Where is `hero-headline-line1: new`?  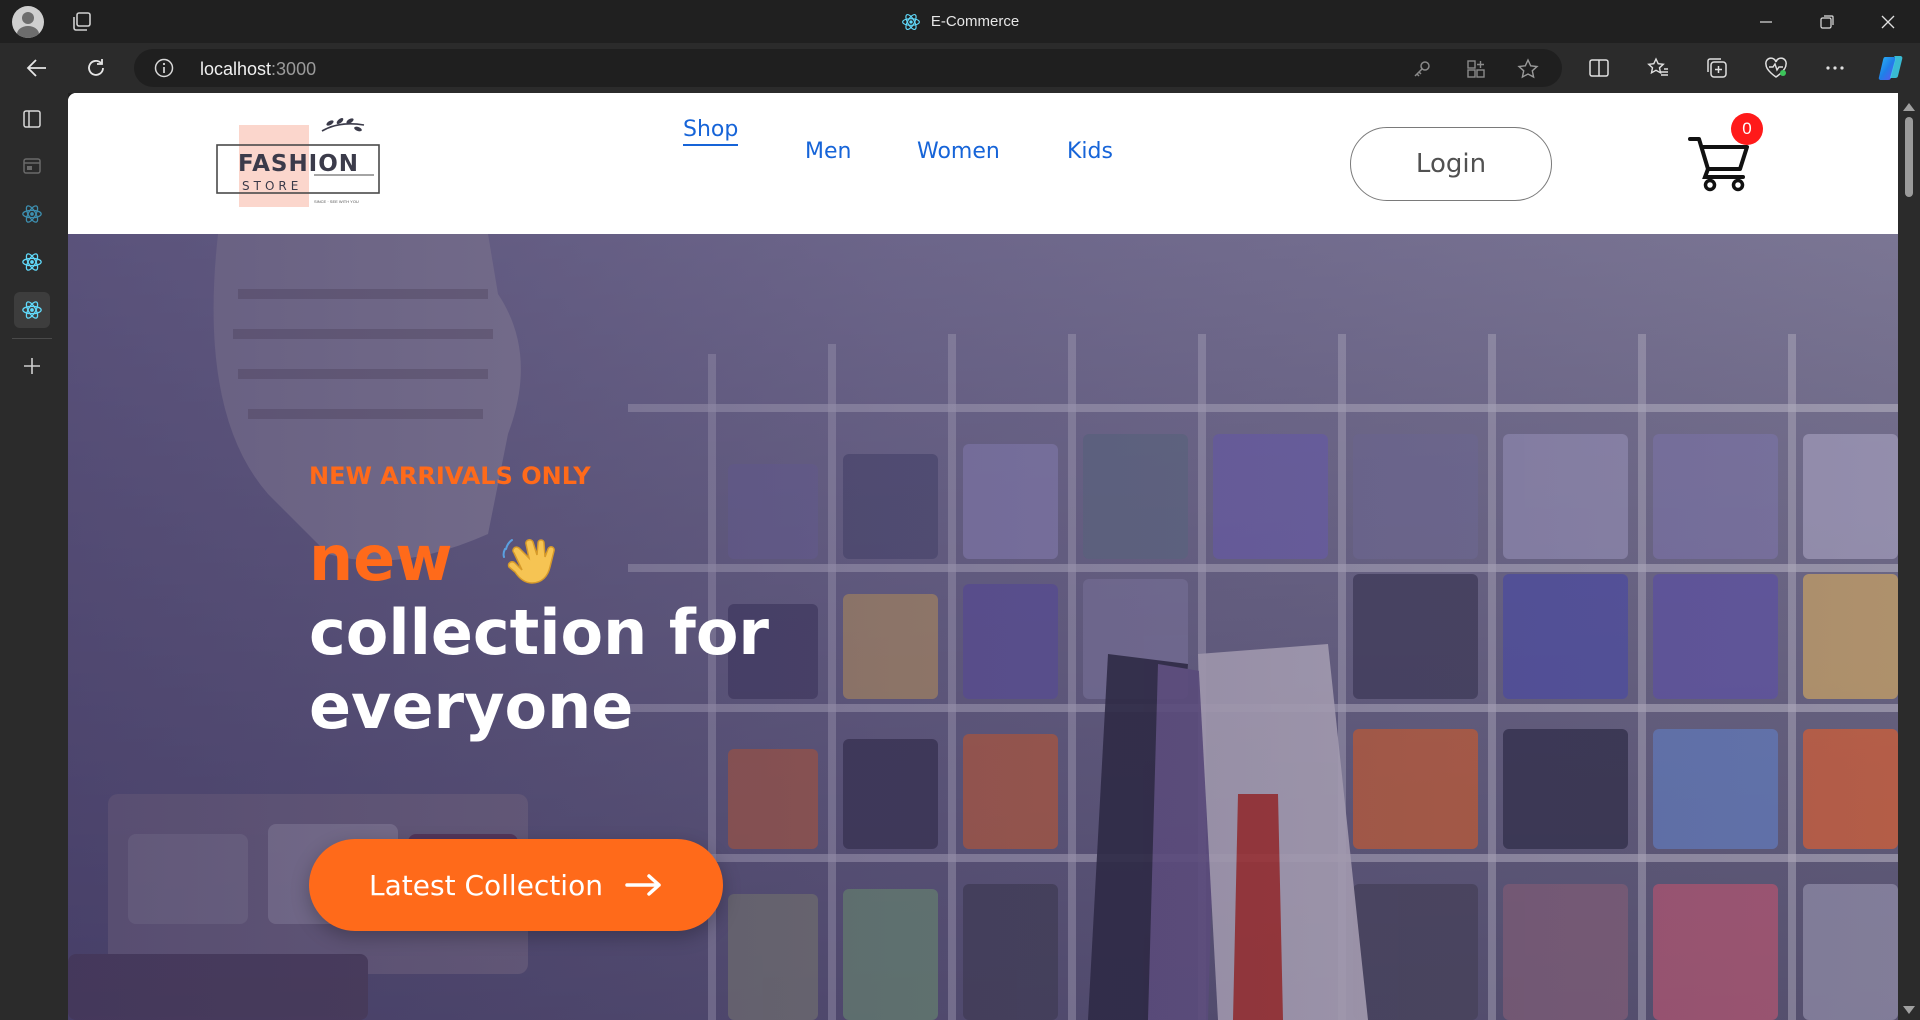
hero-headline-line1: new is located at coordinates (539, 559).